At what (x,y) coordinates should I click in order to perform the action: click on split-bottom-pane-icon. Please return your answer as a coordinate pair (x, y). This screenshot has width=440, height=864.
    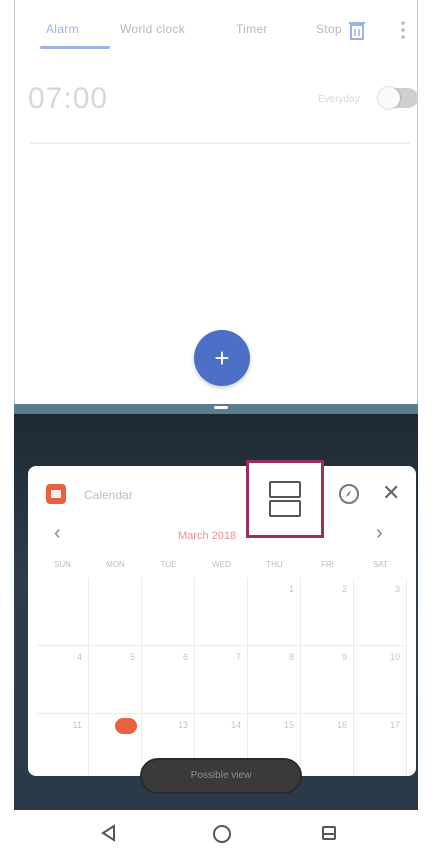
    Looking at the image, I should click on (285, 508).